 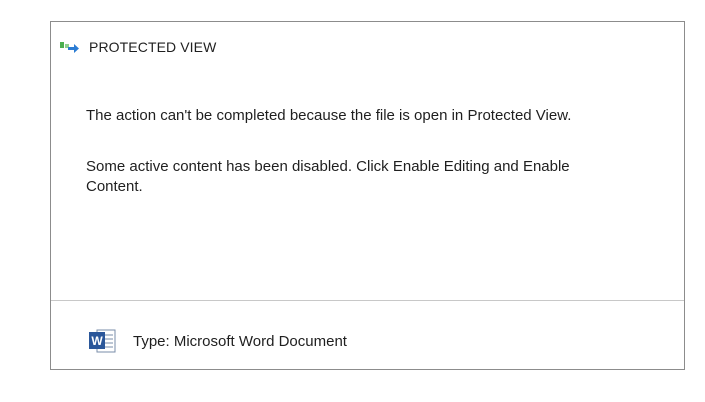 I want to click on footer-divider, so click(x=367, y=300).